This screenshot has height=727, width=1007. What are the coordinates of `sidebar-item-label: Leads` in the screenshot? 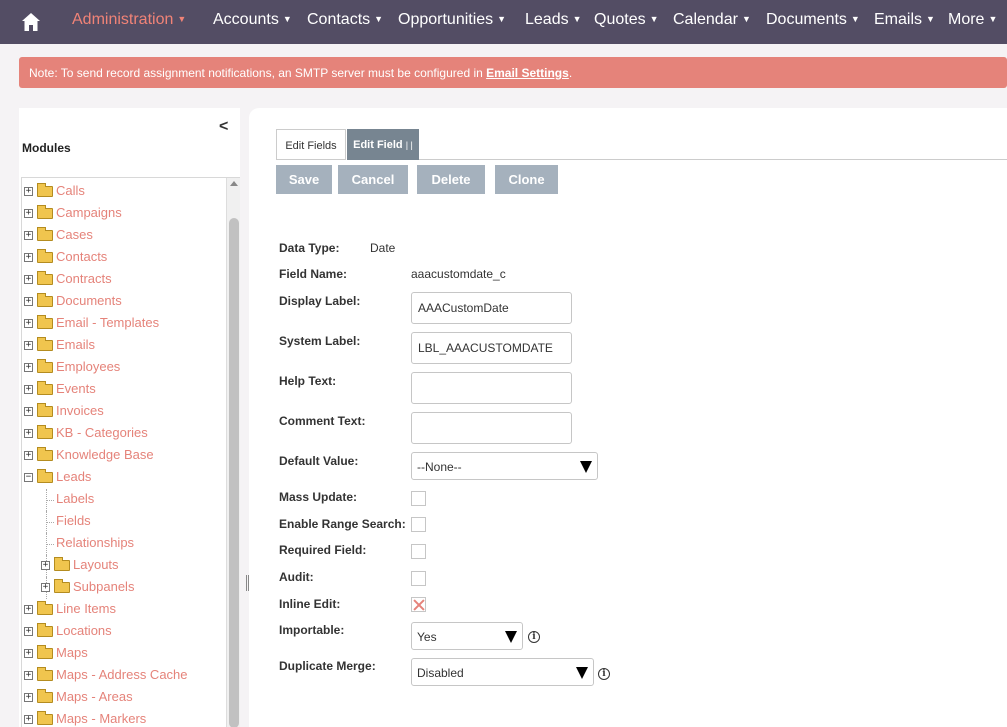 It's located at (73, 476).